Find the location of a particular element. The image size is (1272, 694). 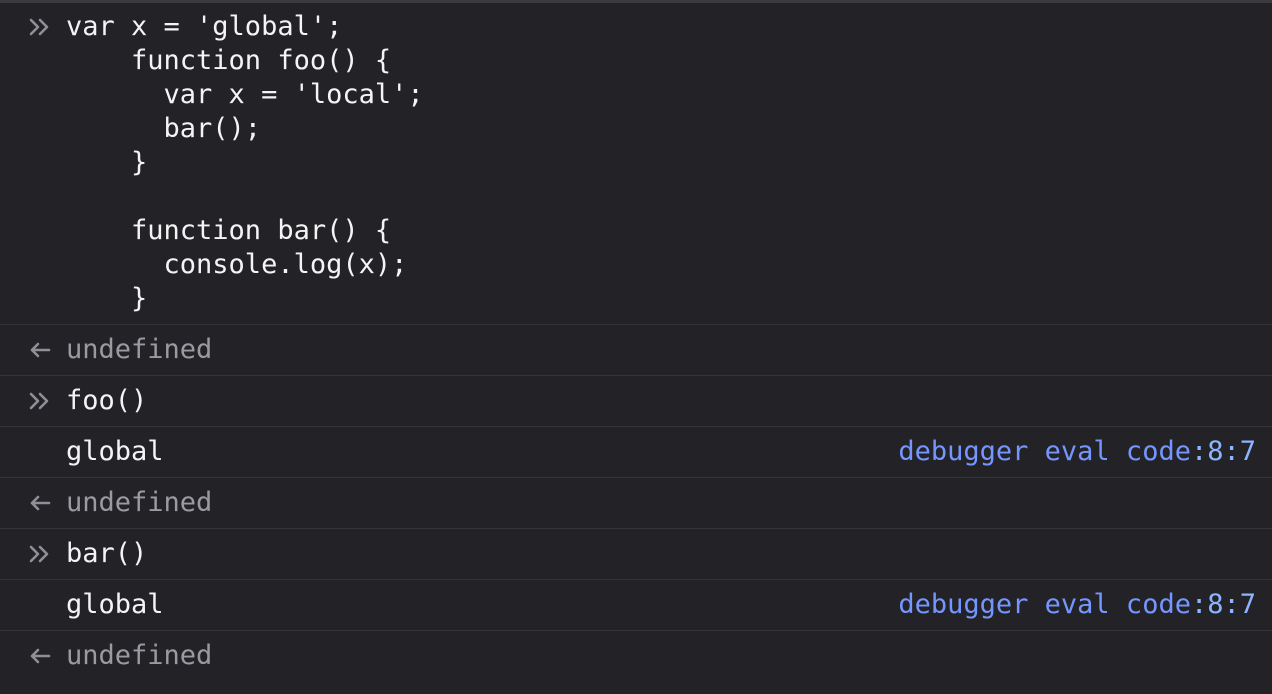

code-line: foo() is located at coordinates (636, 401).